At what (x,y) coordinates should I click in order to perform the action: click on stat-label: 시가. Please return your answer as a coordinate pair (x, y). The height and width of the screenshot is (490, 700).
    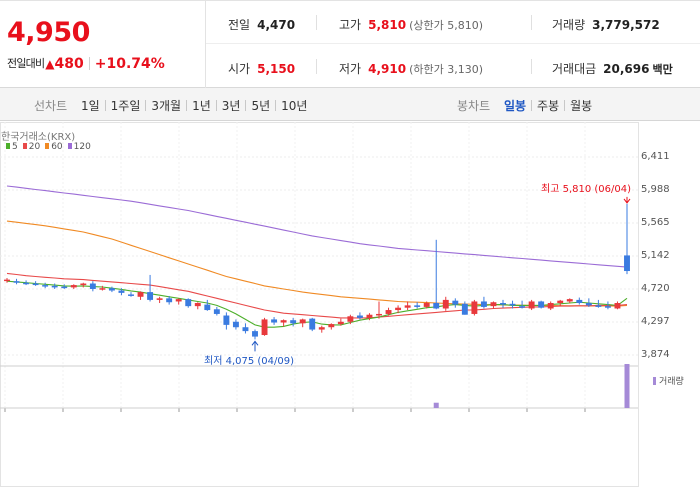
    Looking at the image, I should click on (239, 69).